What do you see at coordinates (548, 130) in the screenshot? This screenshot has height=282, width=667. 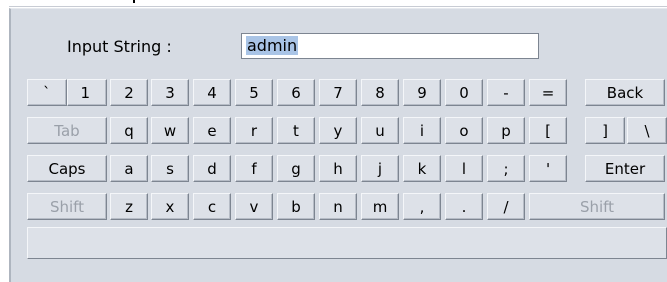 I see `key-left-bracket: [` at bounding box center [548, 130].